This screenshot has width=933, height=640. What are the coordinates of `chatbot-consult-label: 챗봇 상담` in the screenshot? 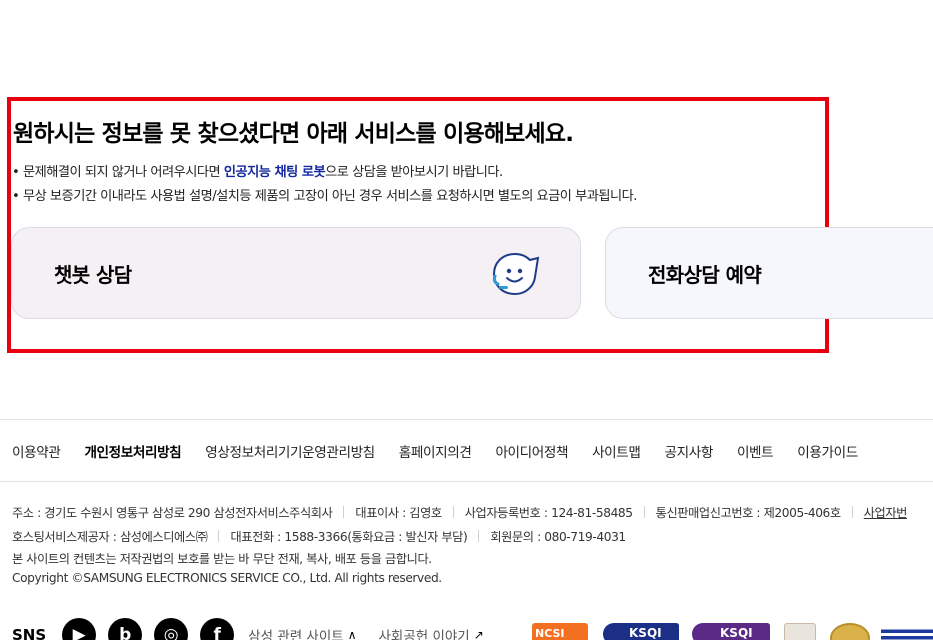 It's located at (93, 274).